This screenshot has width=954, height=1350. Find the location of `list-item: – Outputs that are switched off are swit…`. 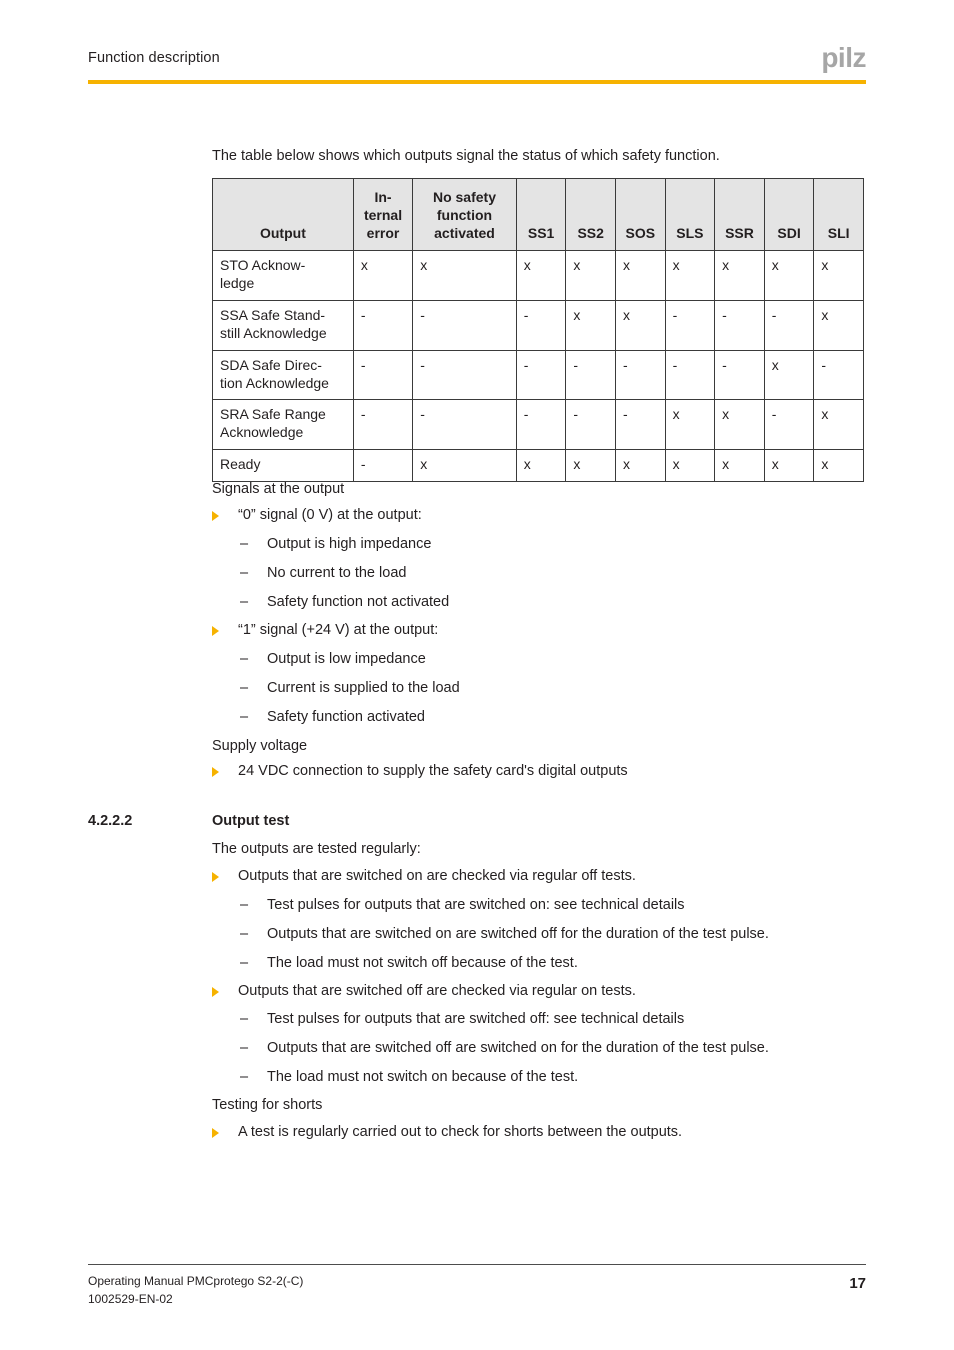

list-item: – Outputs that are switched off are swit… is located at coordinates (504, 1048).